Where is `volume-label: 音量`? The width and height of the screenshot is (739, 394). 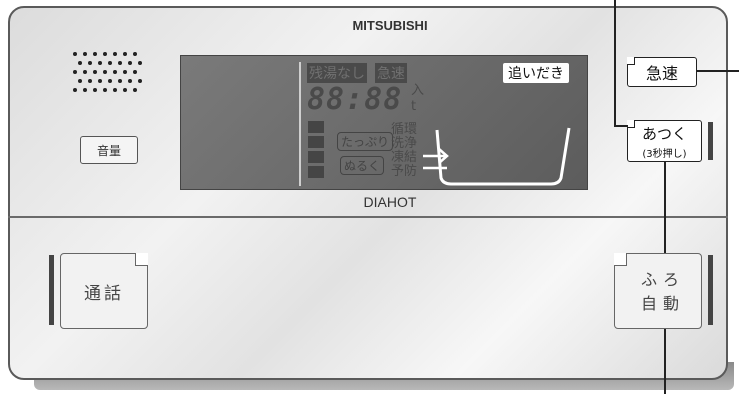
volume-label: 音量 is located at coordinates (108, 150).